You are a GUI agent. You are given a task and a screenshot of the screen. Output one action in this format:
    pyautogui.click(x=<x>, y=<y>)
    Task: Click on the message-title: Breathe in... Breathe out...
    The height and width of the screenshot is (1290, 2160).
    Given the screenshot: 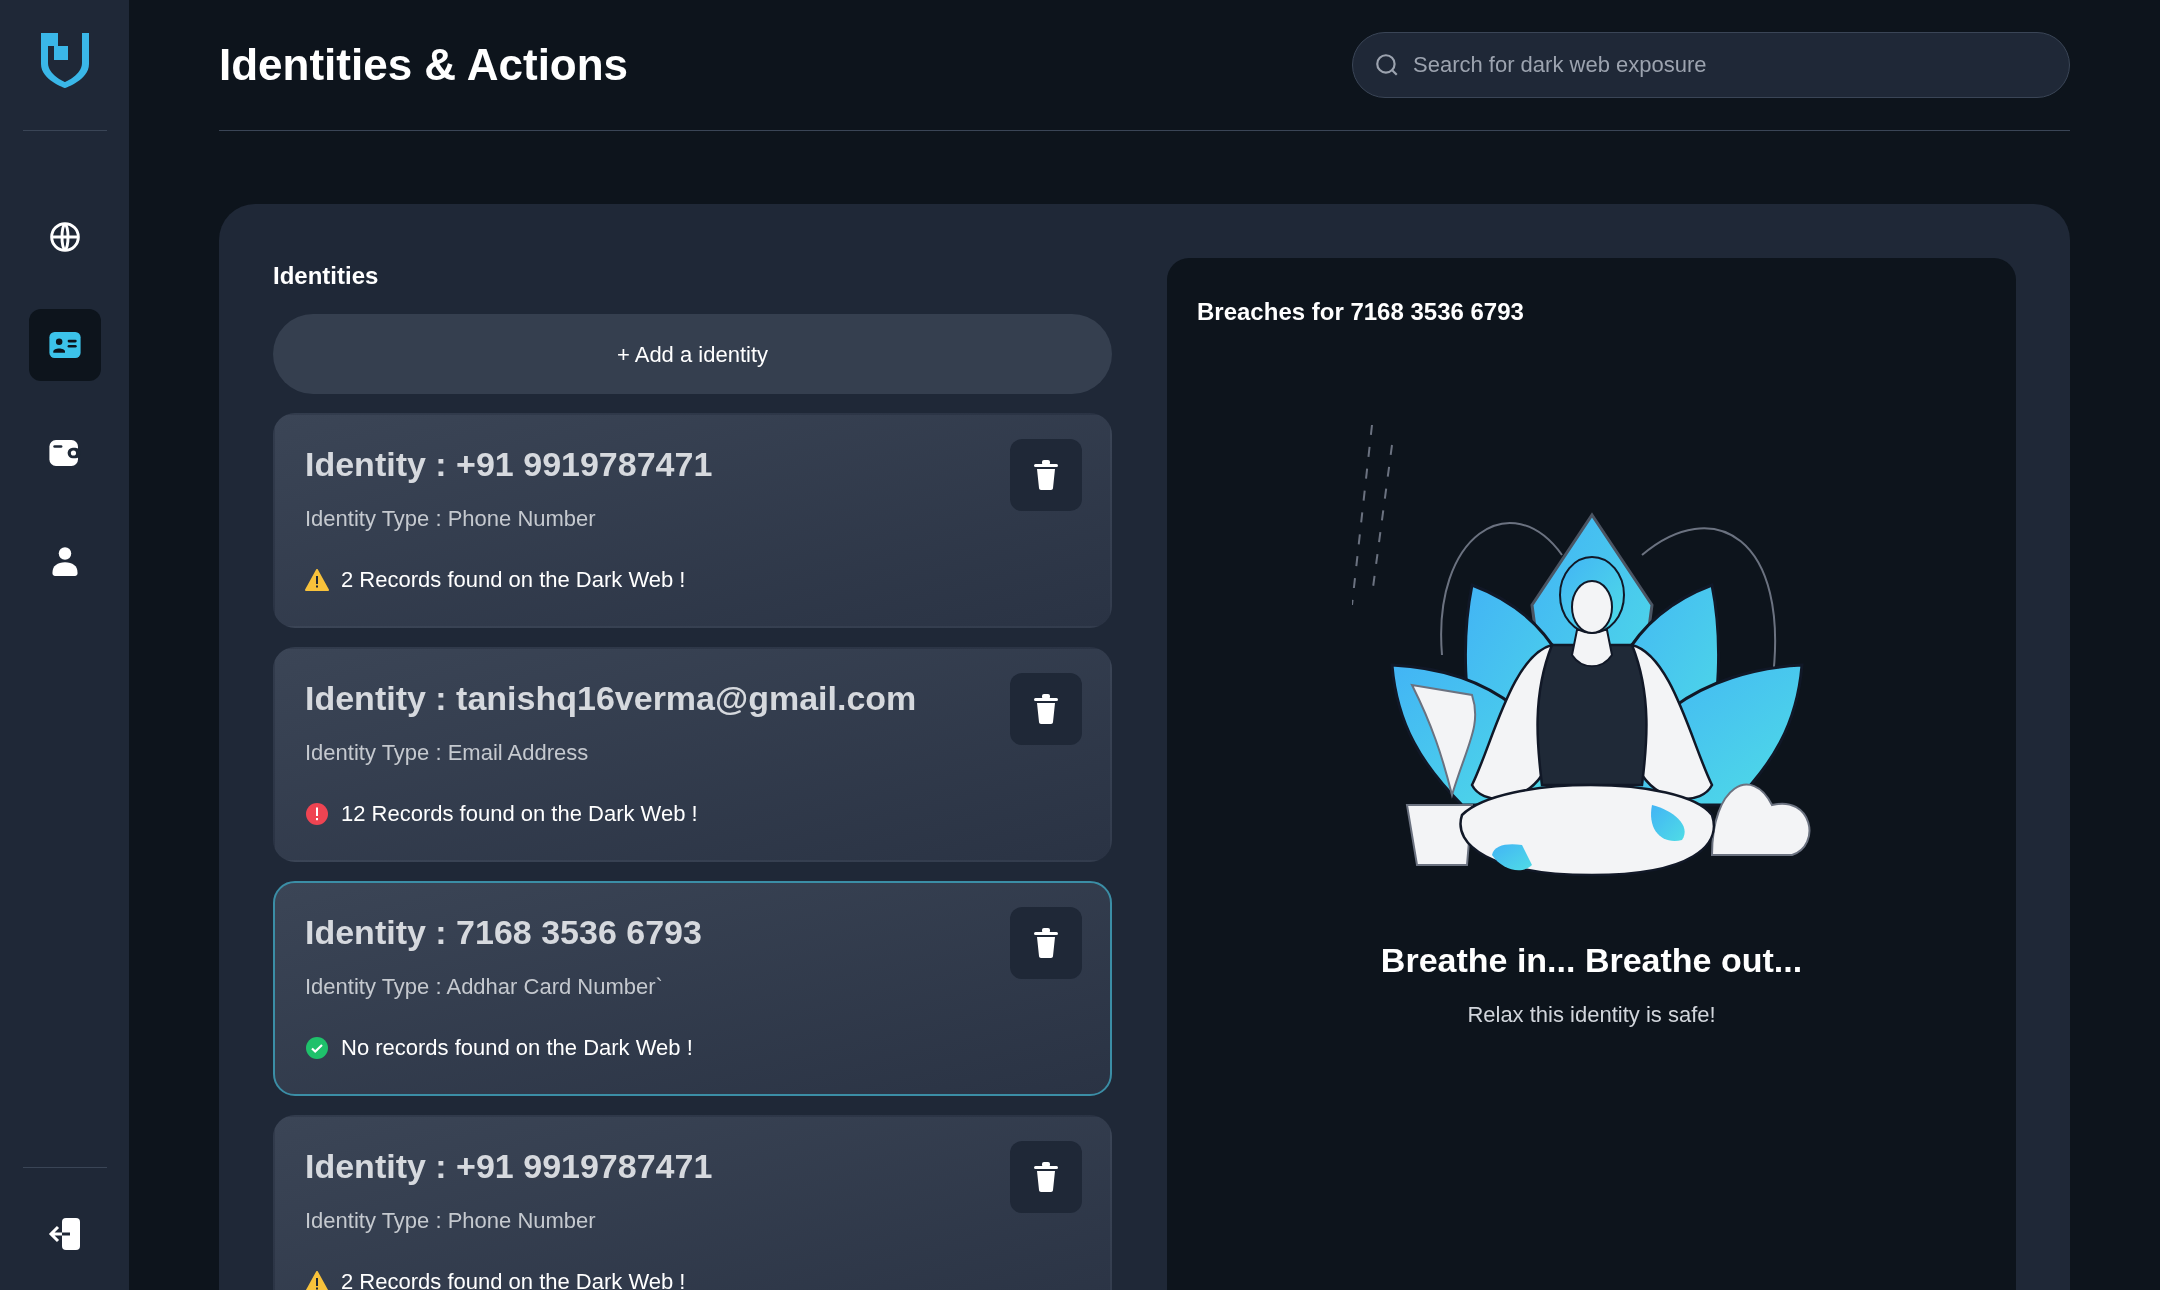 What is the action you would take?
    pyautogui.click(x=1591, y=960)
    